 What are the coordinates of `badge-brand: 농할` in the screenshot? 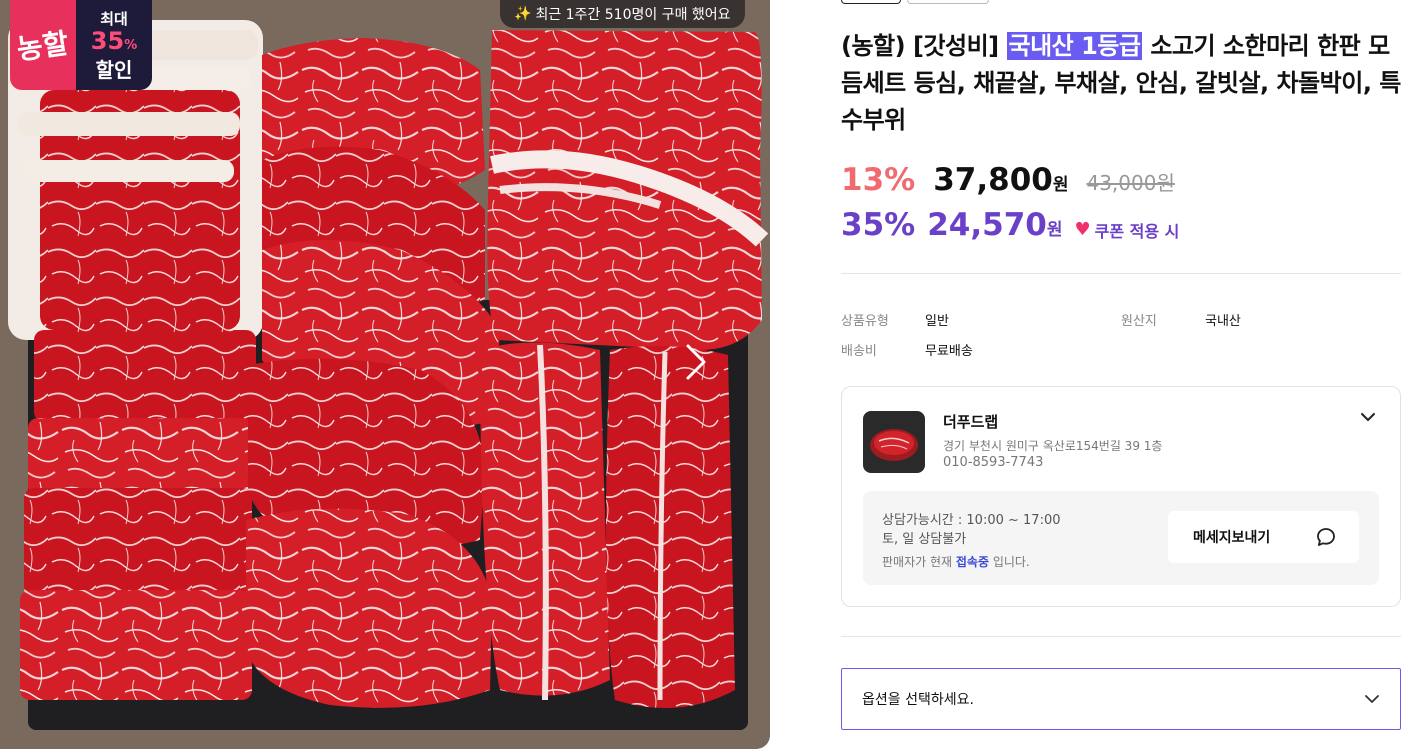 It's located at (43, 45).